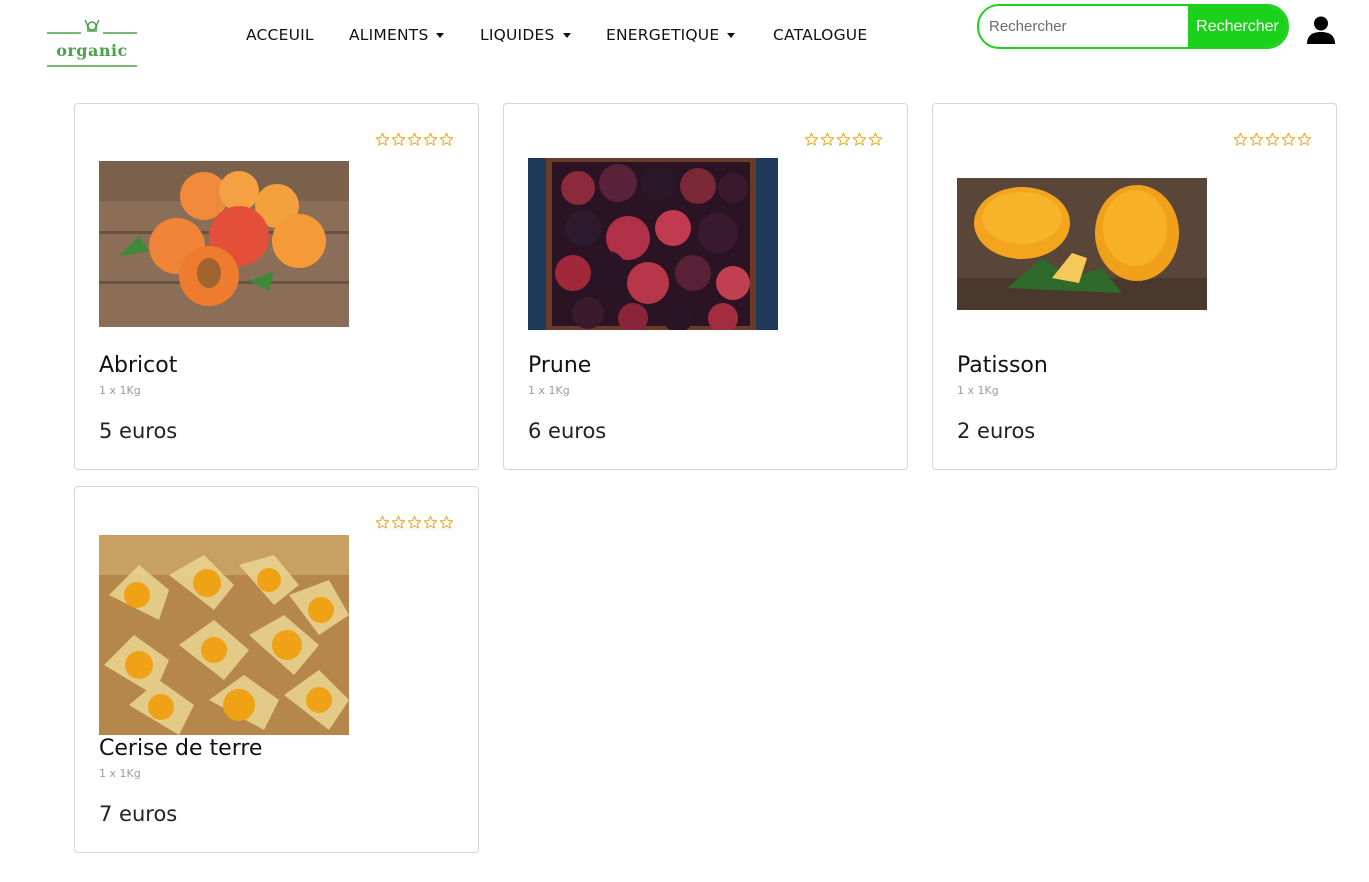 This screenshot has width=1369, height=882. I want to click on nav-aliments-dropdown: ALIMENTS, so click(397, 35).